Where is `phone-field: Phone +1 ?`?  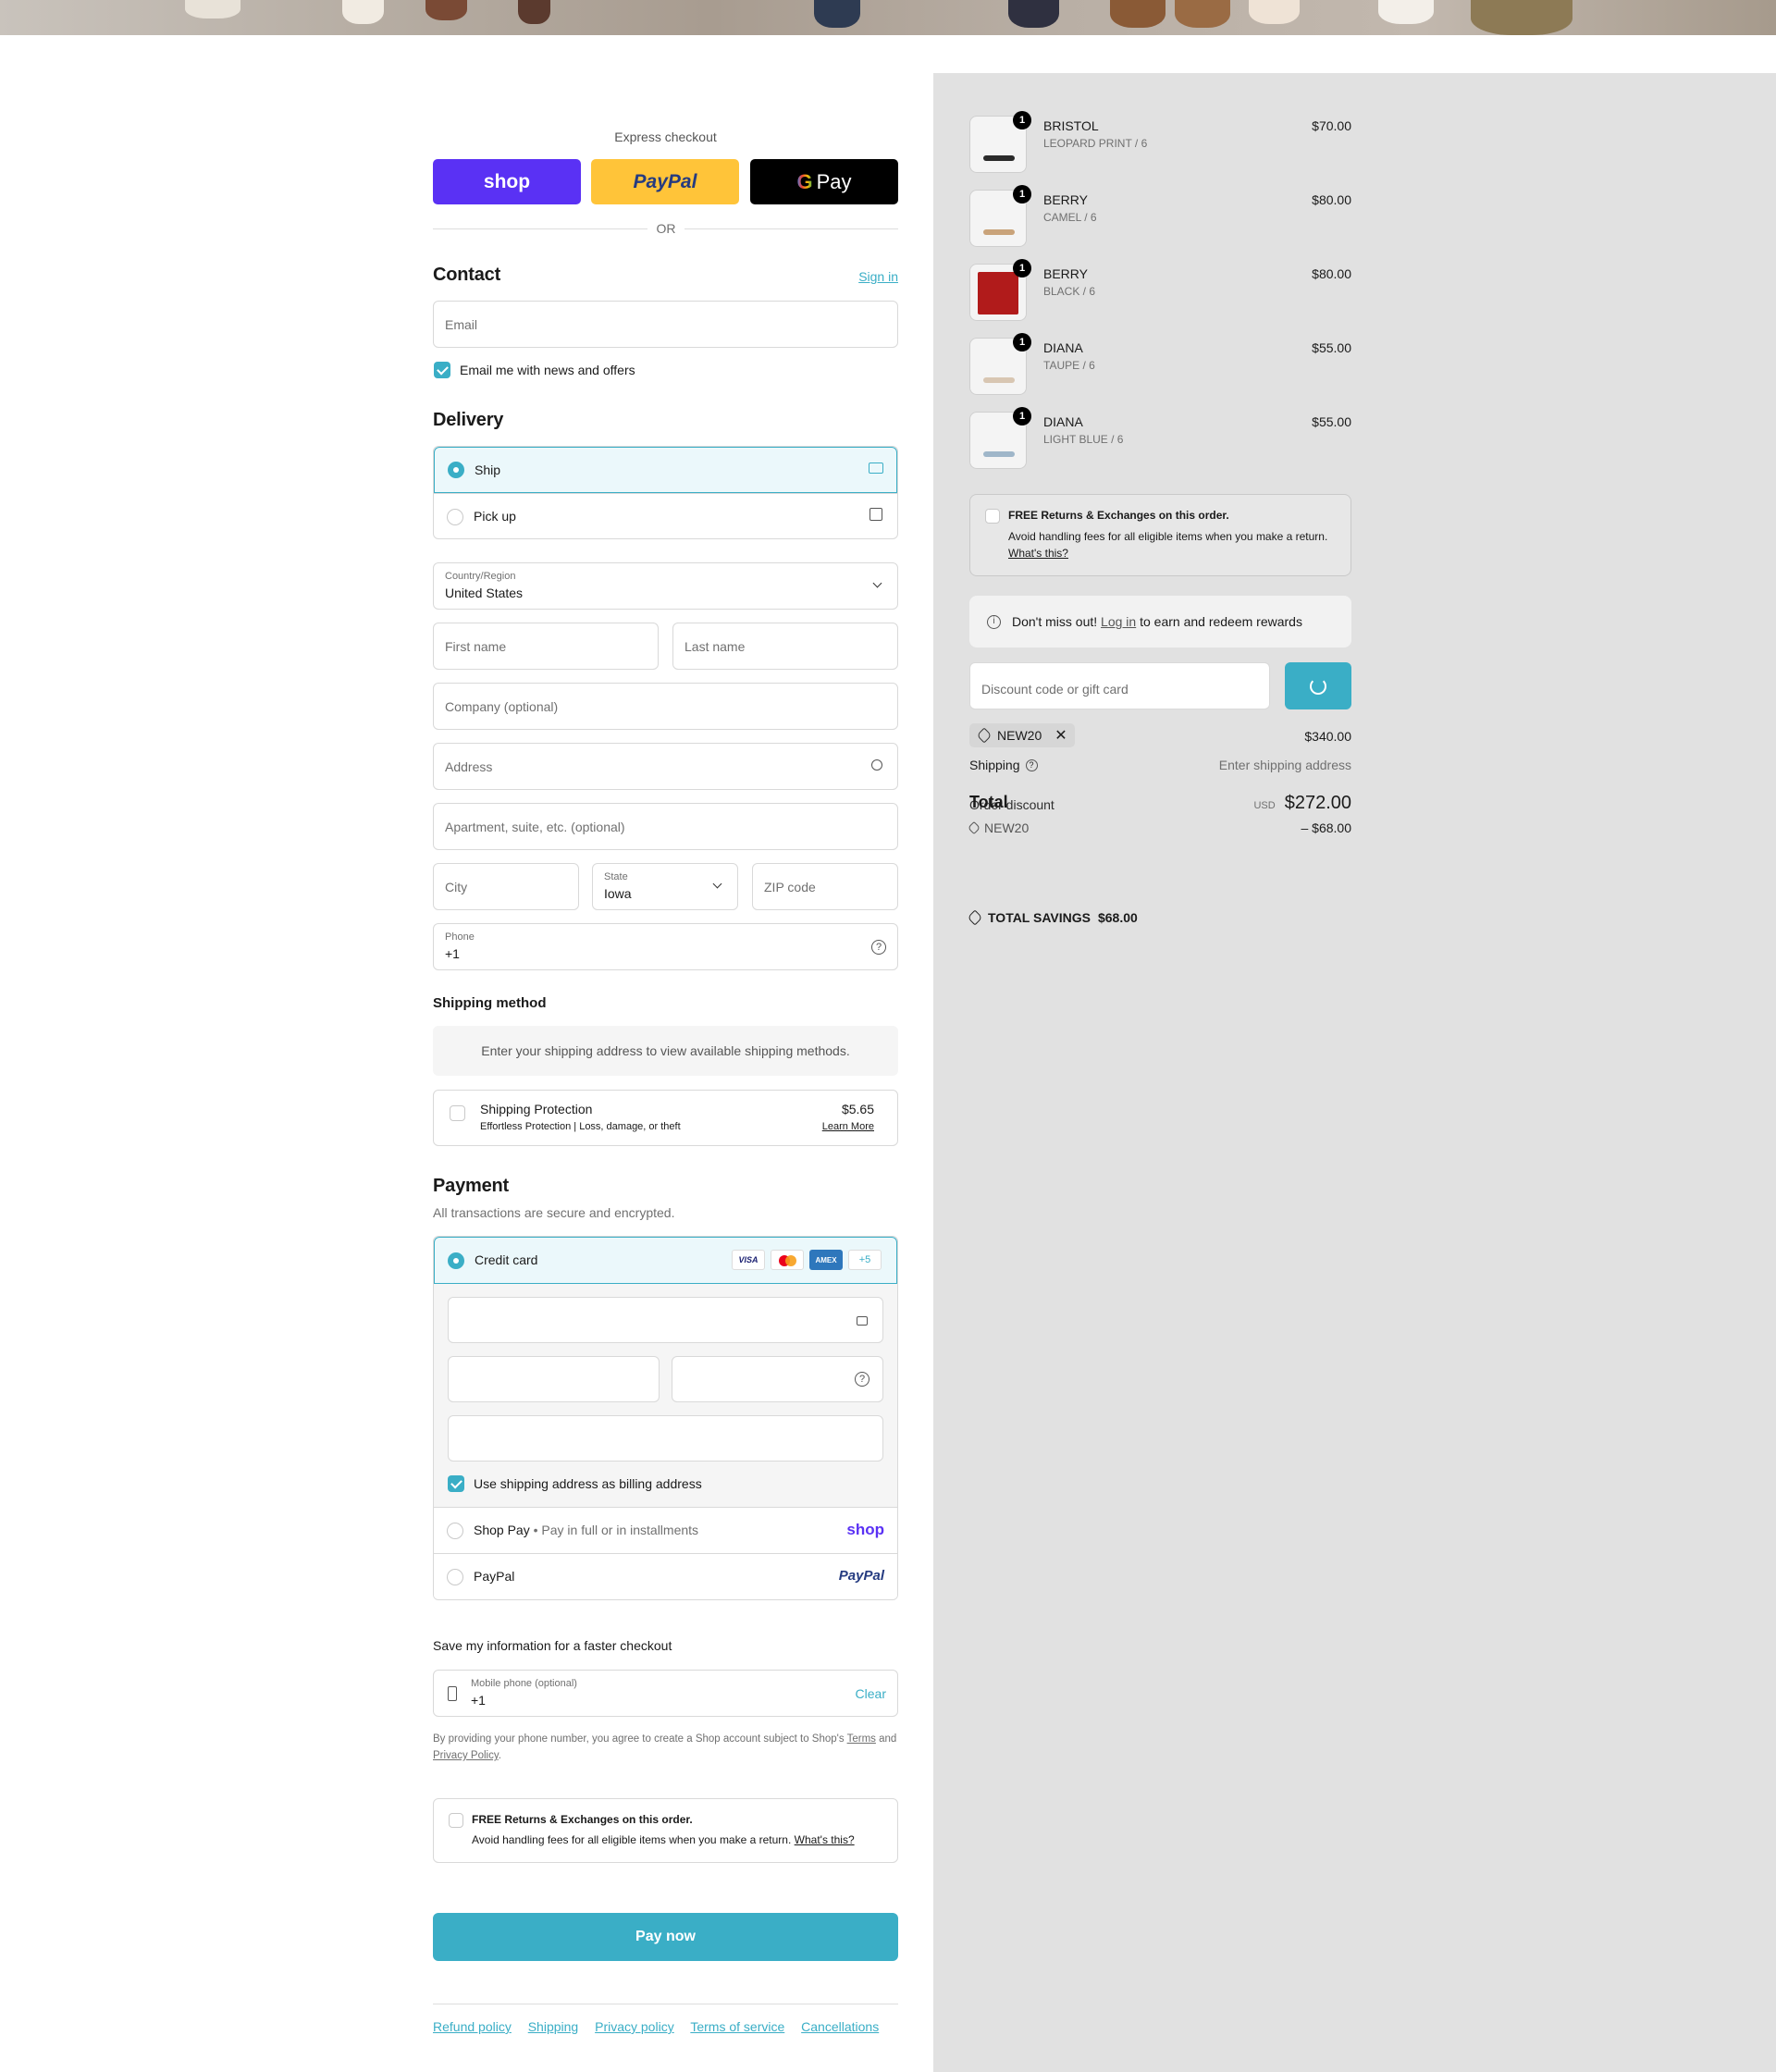 phone-field: Phone +1 ? is located at coordinates (665, 947).